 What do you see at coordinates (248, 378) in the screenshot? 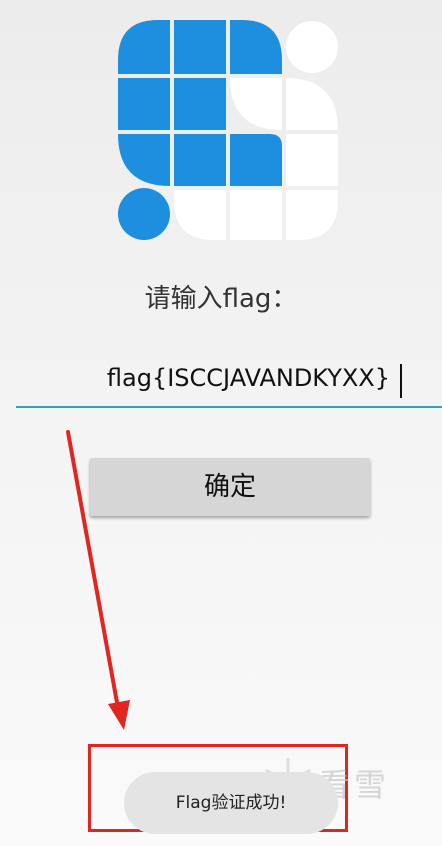
I see `flag-input-value: flag{ISCCJAVANDKYXX}` at bounding box center [248, 378].